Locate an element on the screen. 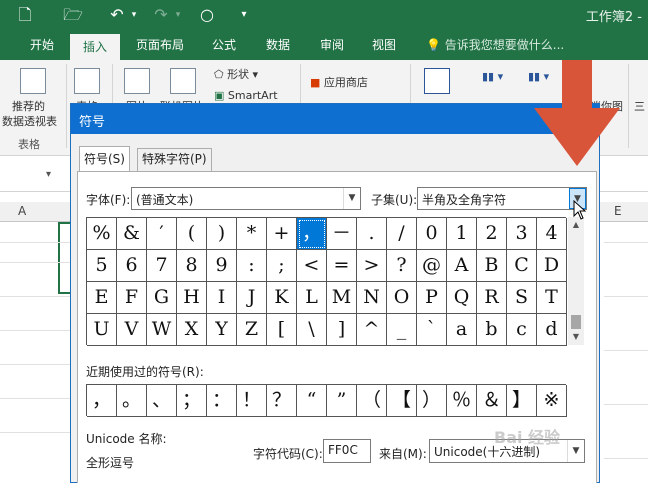 The width and height of the screenshot is (648, 483). bar-chart-icon: ▮▮ ▾ is located at coordinates (492, 76).